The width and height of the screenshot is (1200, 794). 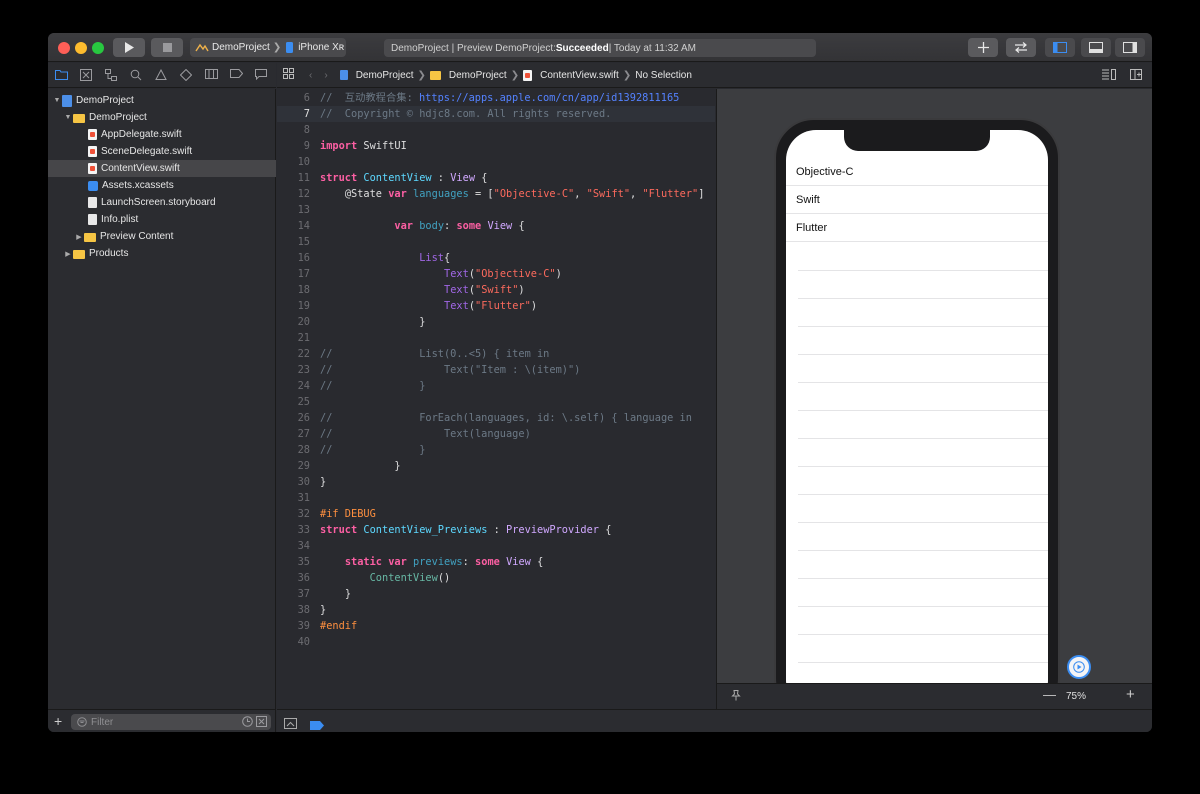 I want to click on toggle-navigator-button, so click(x=1060, y=47).